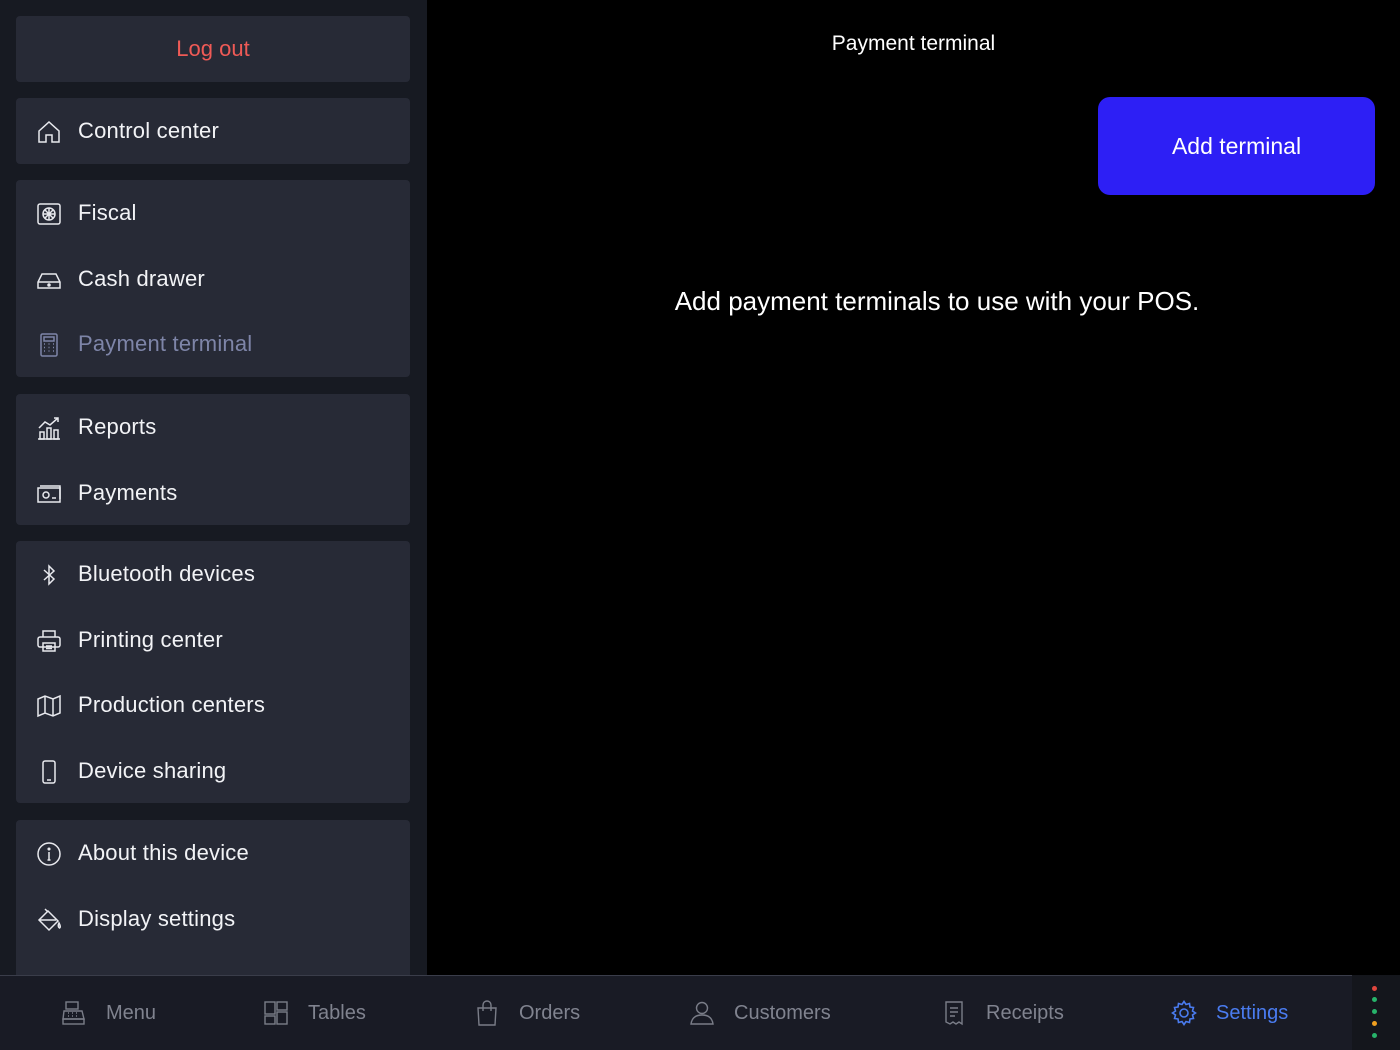 Image resolution: width=1400 pixels, height=1050 pixels. Describe the element at coordinates (49, 641) in the screenshot. I see `printer-icon` at that location.